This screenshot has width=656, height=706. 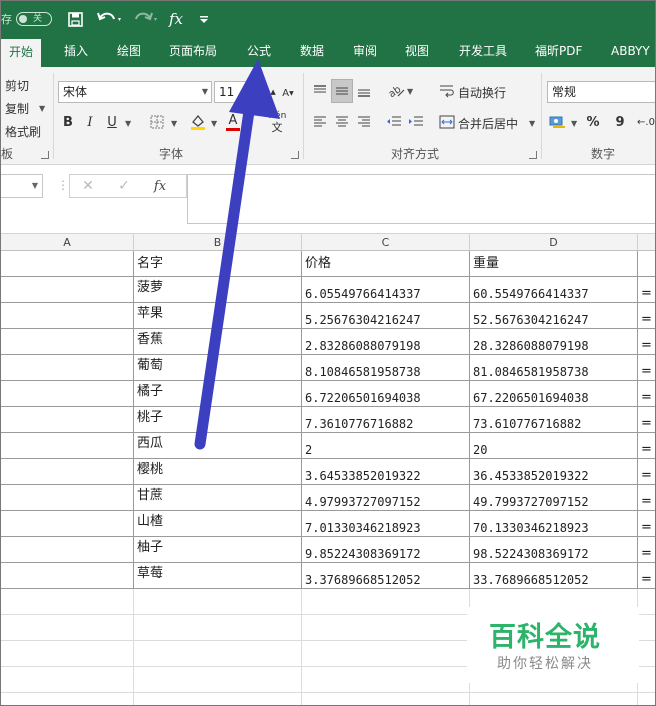 What do you see at coordinates (174, 123) in the screenshot?
I see `borders-dropdown-icon: ▼` at bounding box center [174, 123].